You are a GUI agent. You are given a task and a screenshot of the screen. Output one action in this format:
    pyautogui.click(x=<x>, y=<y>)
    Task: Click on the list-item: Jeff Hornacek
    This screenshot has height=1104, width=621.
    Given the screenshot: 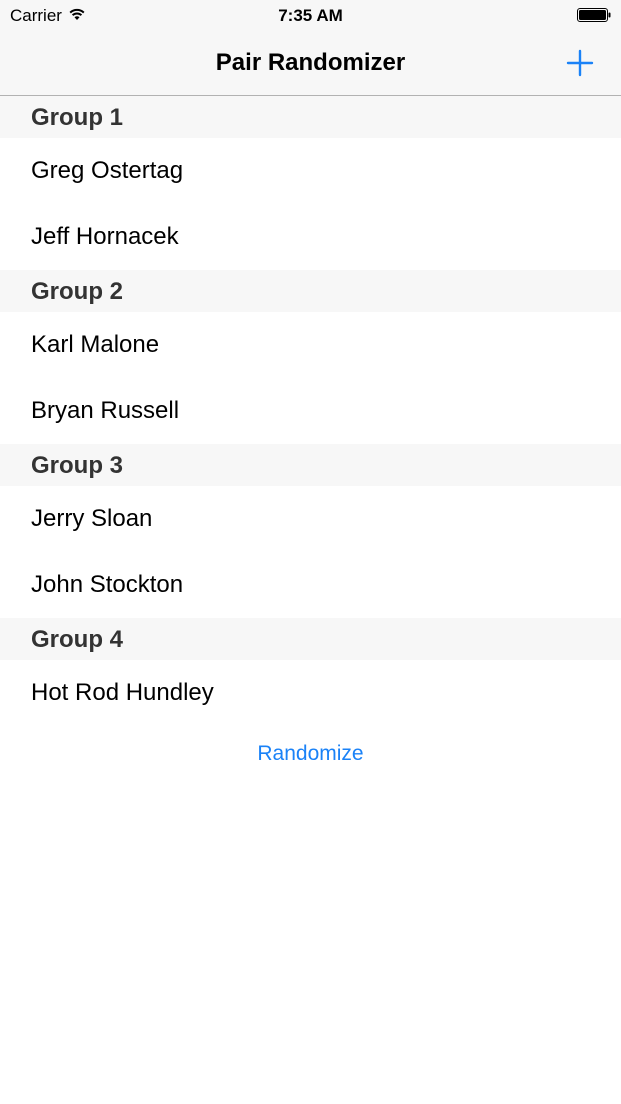 What is the action you would take?
    pyautogui.click(x=310, y=237)
    